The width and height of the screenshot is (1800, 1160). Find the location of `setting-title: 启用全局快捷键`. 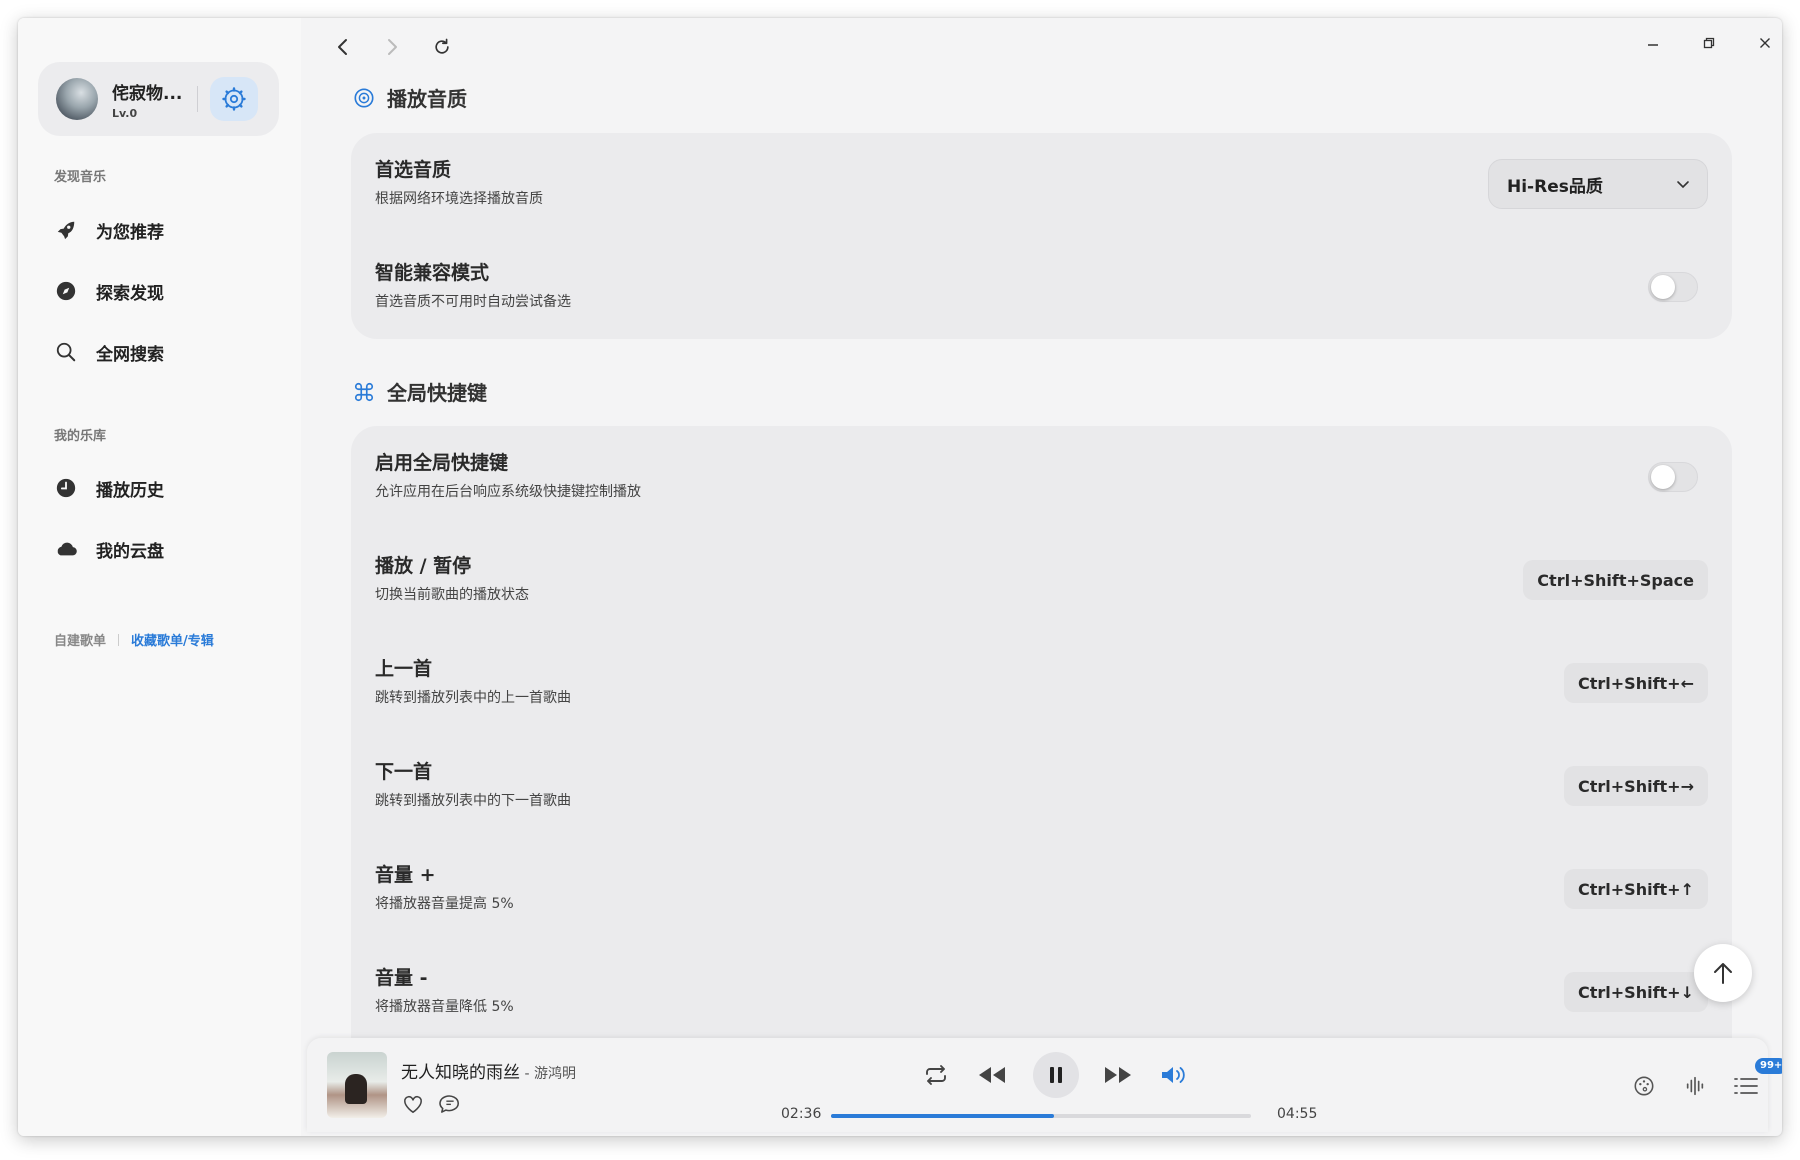

setting-title: 启用全局快捷键 is located at coordinates (442, 463).